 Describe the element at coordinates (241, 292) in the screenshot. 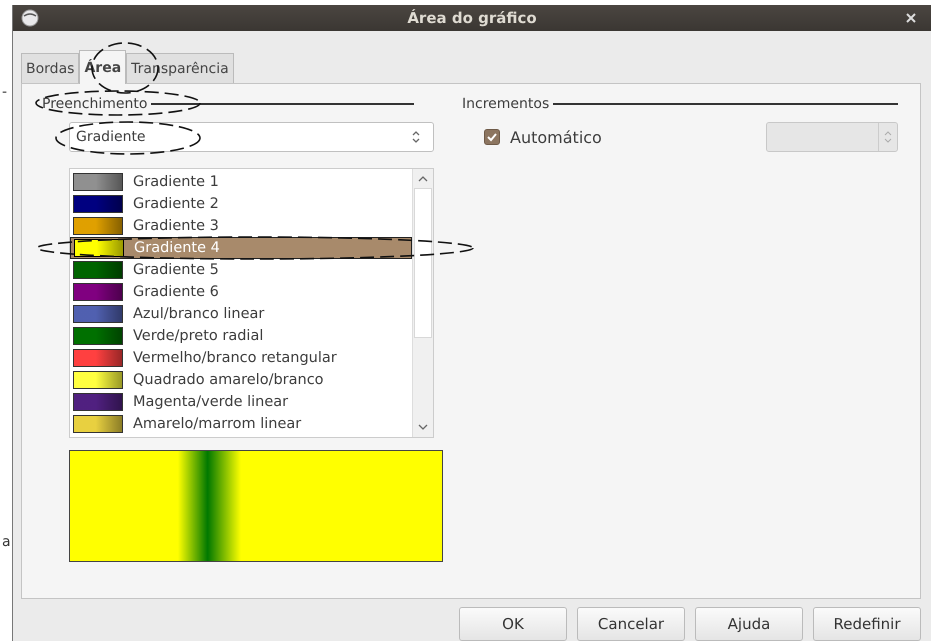

I see `list-item: Gradiente 6` at that location.